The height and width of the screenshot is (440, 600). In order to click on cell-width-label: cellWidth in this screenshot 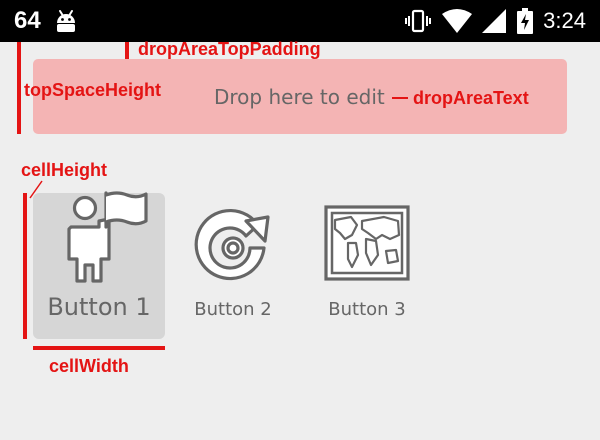, I will do `click(89, 366)`.